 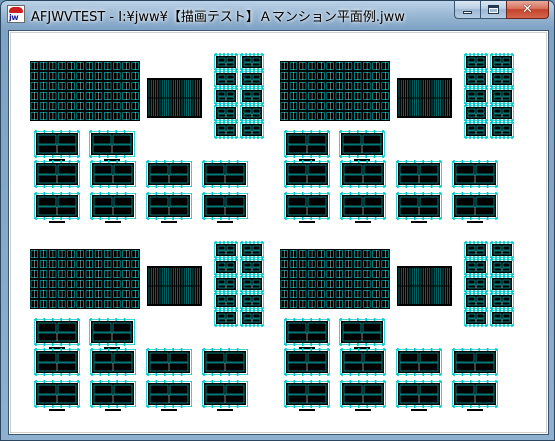 I want to click on minimize-button, so click(x=467, y=10).